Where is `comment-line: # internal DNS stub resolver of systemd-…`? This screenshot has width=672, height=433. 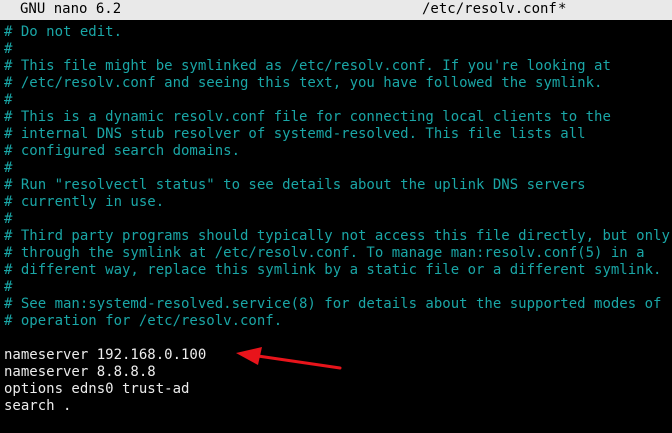
comment-line: # internal DNS stub resolver of systemd-… is located at coordinates (337, 134).